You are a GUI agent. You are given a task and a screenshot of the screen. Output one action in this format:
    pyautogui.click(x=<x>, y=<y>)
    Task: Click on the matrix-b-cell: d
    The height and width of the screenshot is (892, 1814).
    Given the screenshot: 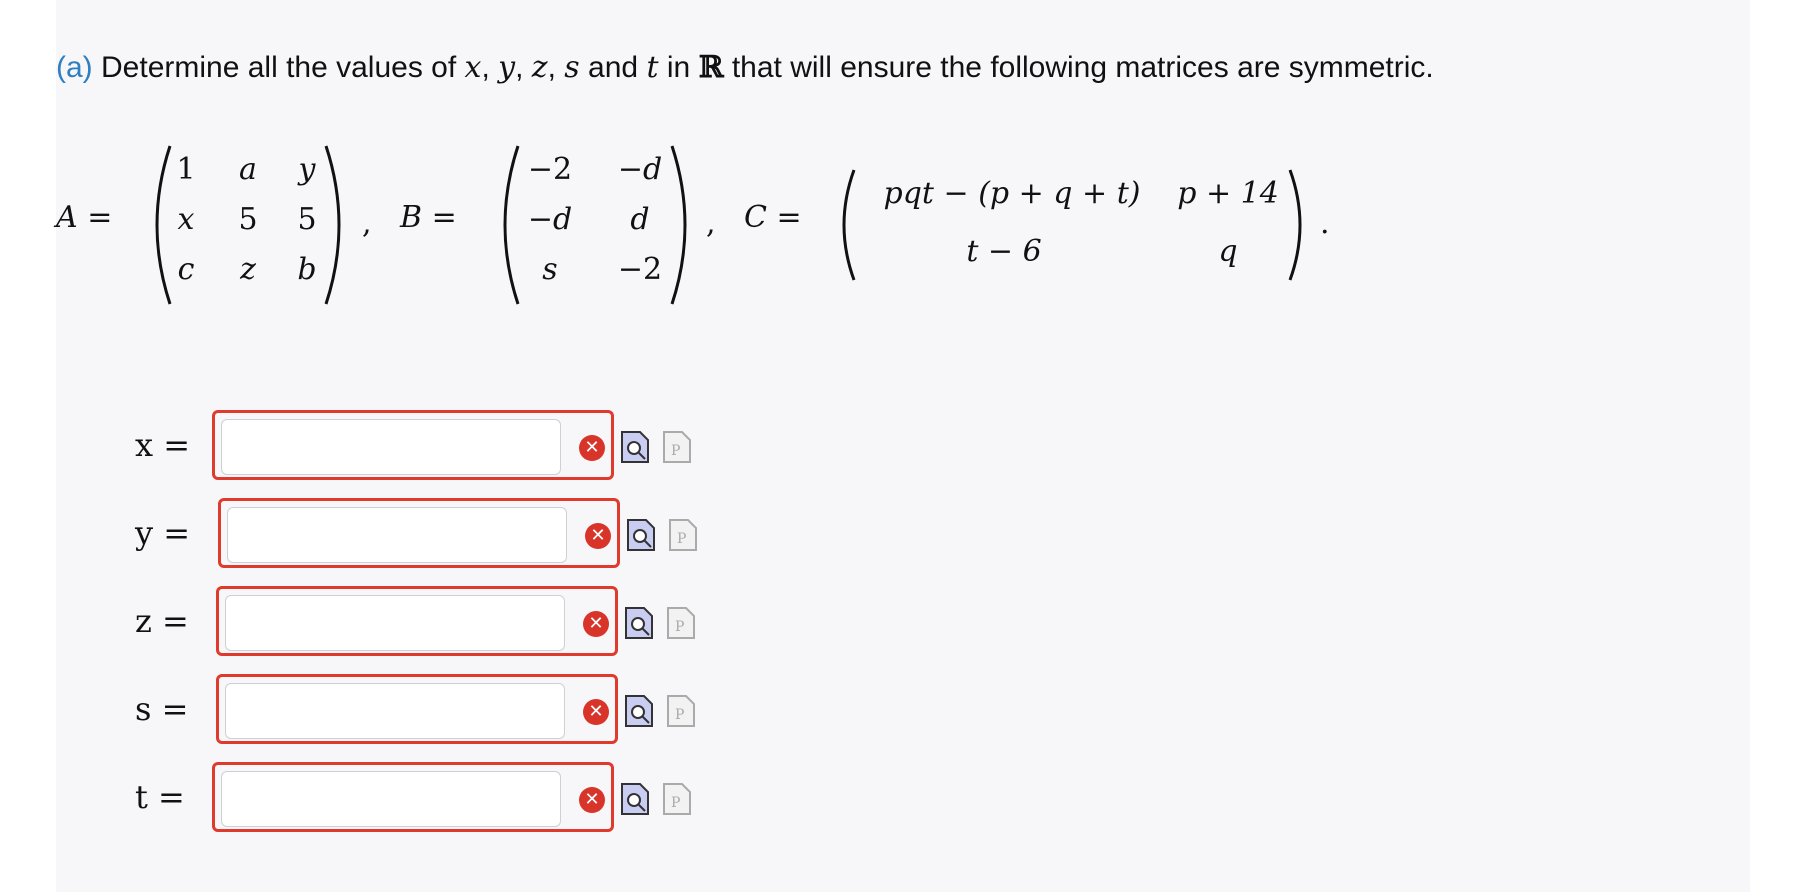 What is the action you would take?
    pyautogui.click(x=640, y=219)
    